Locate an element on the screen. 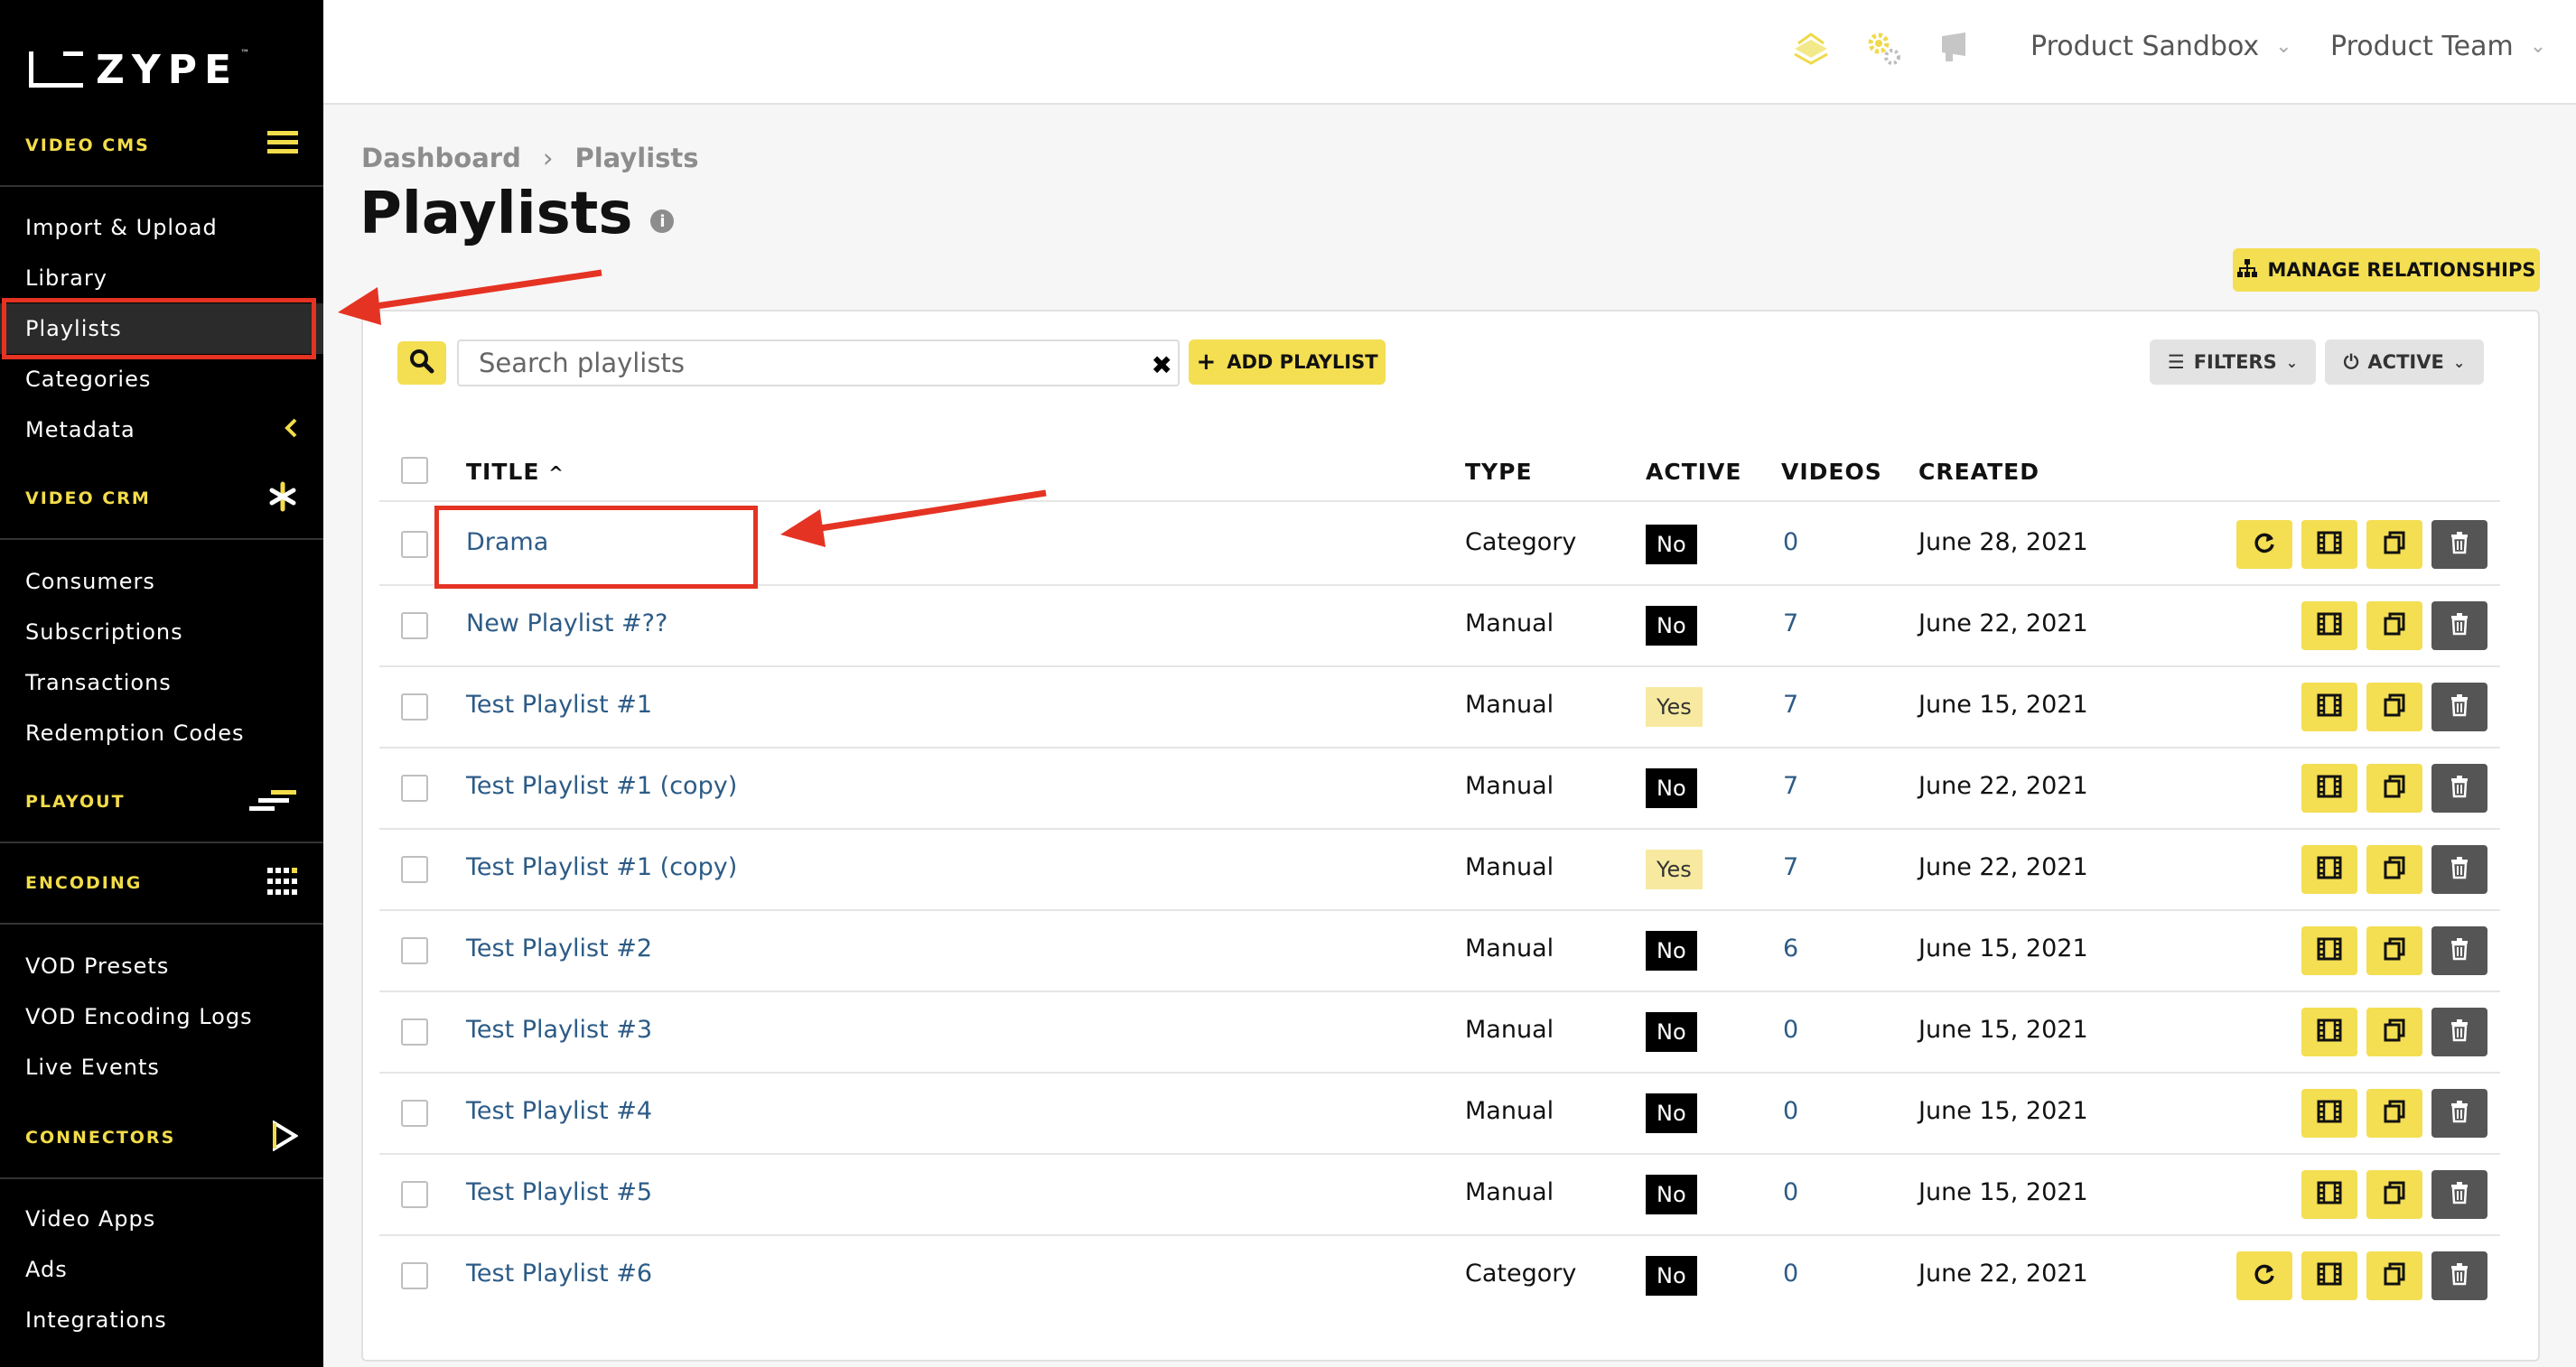  sidebar-item-video-apps: Video Apps is located at coordinates (161, 1219).